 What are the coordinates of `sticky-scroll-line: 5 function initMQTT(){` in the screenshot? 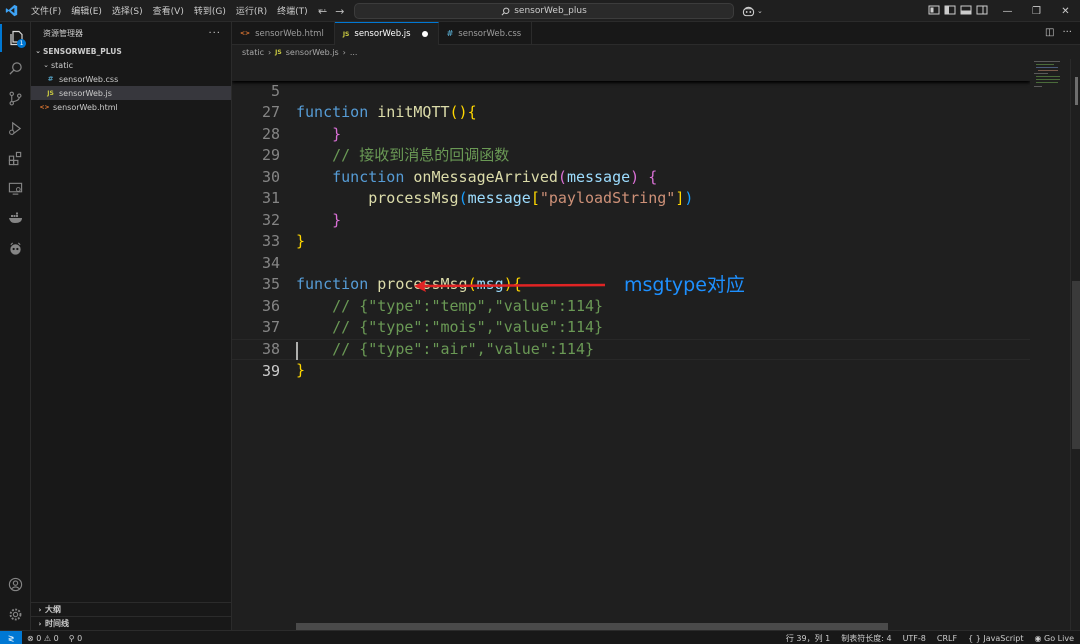 It's located at (631, 90).